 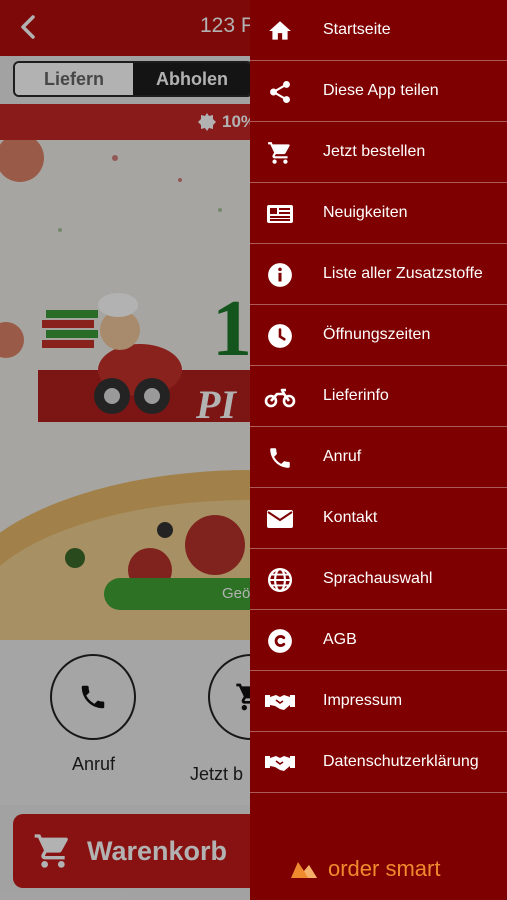 What do you see at coordinates (381, 90) in the screenshot?
I see `menu-item-label: Diese App teilen` at bounding box center [381, 90].